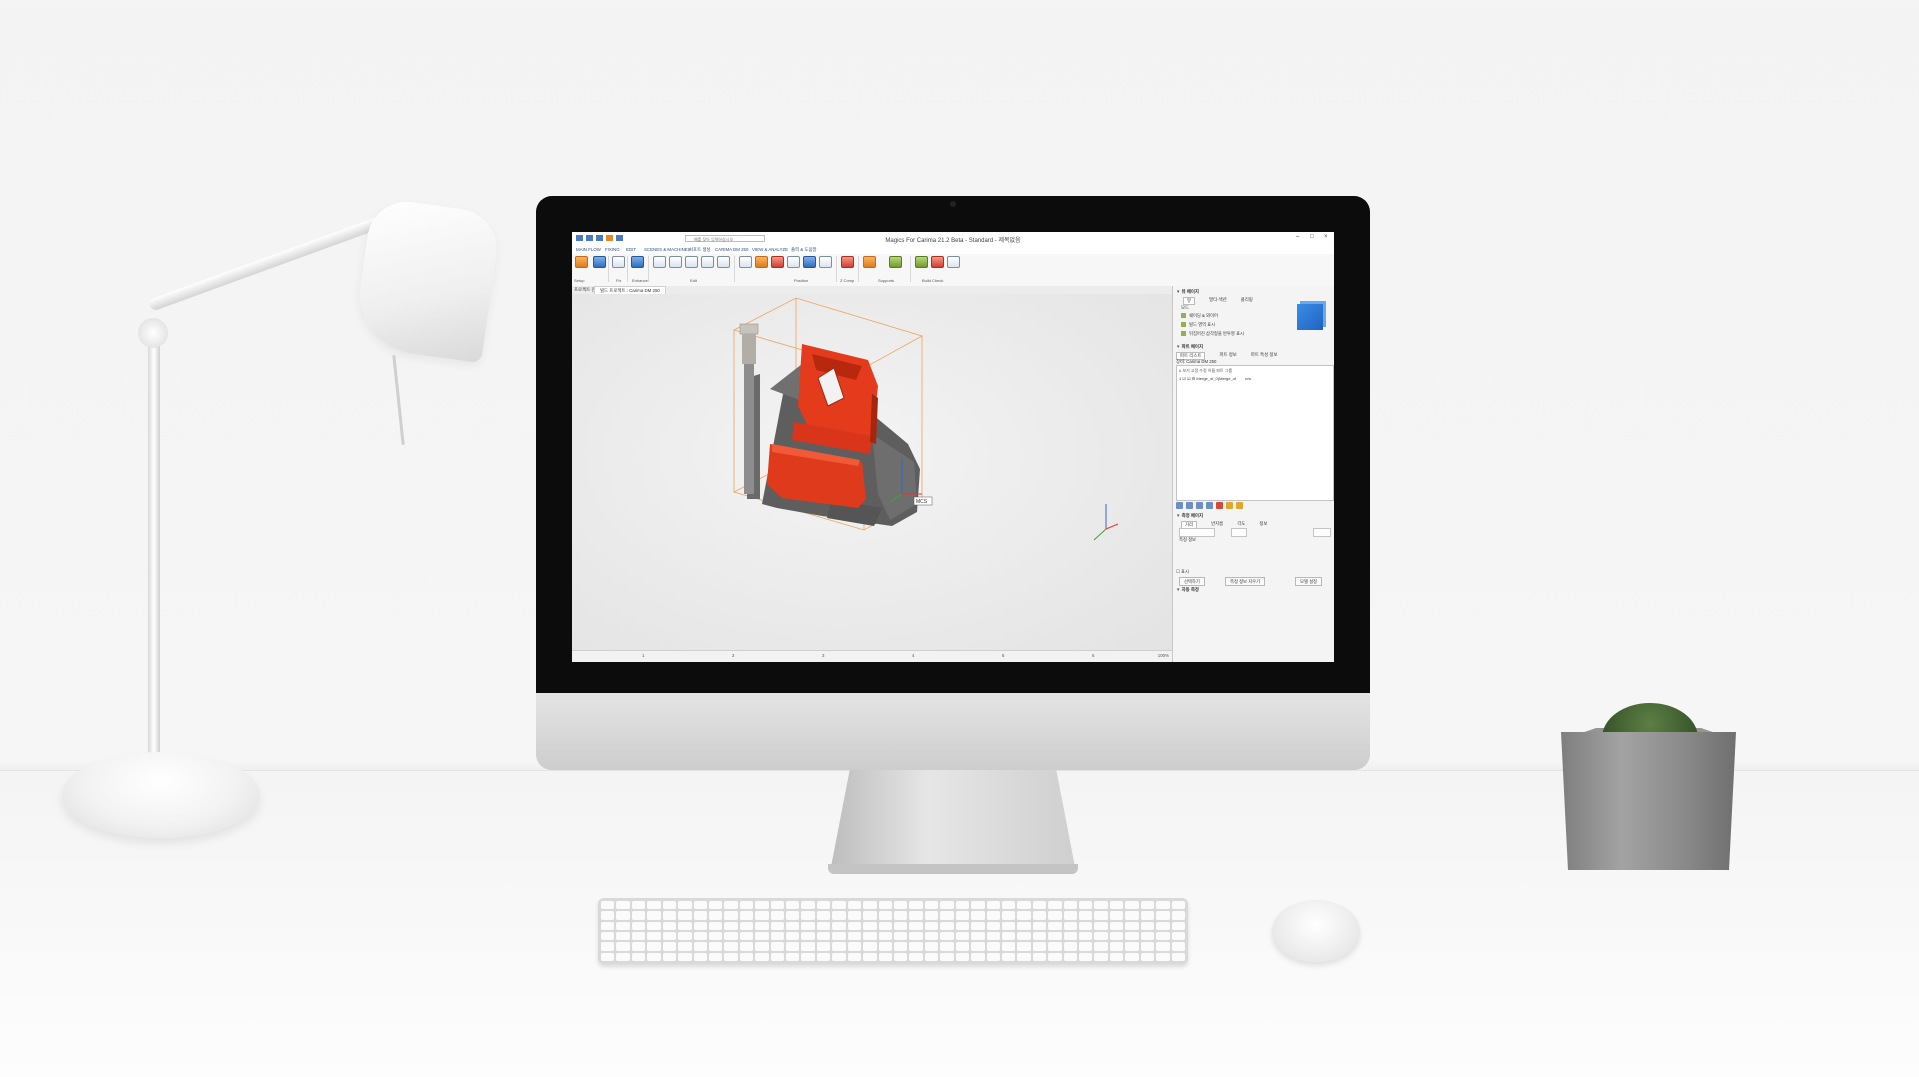 The image size is (1919, 1077). Describe the element at coordinates (761, 262) in the screenshot. I see `auto-place-button` at that location.